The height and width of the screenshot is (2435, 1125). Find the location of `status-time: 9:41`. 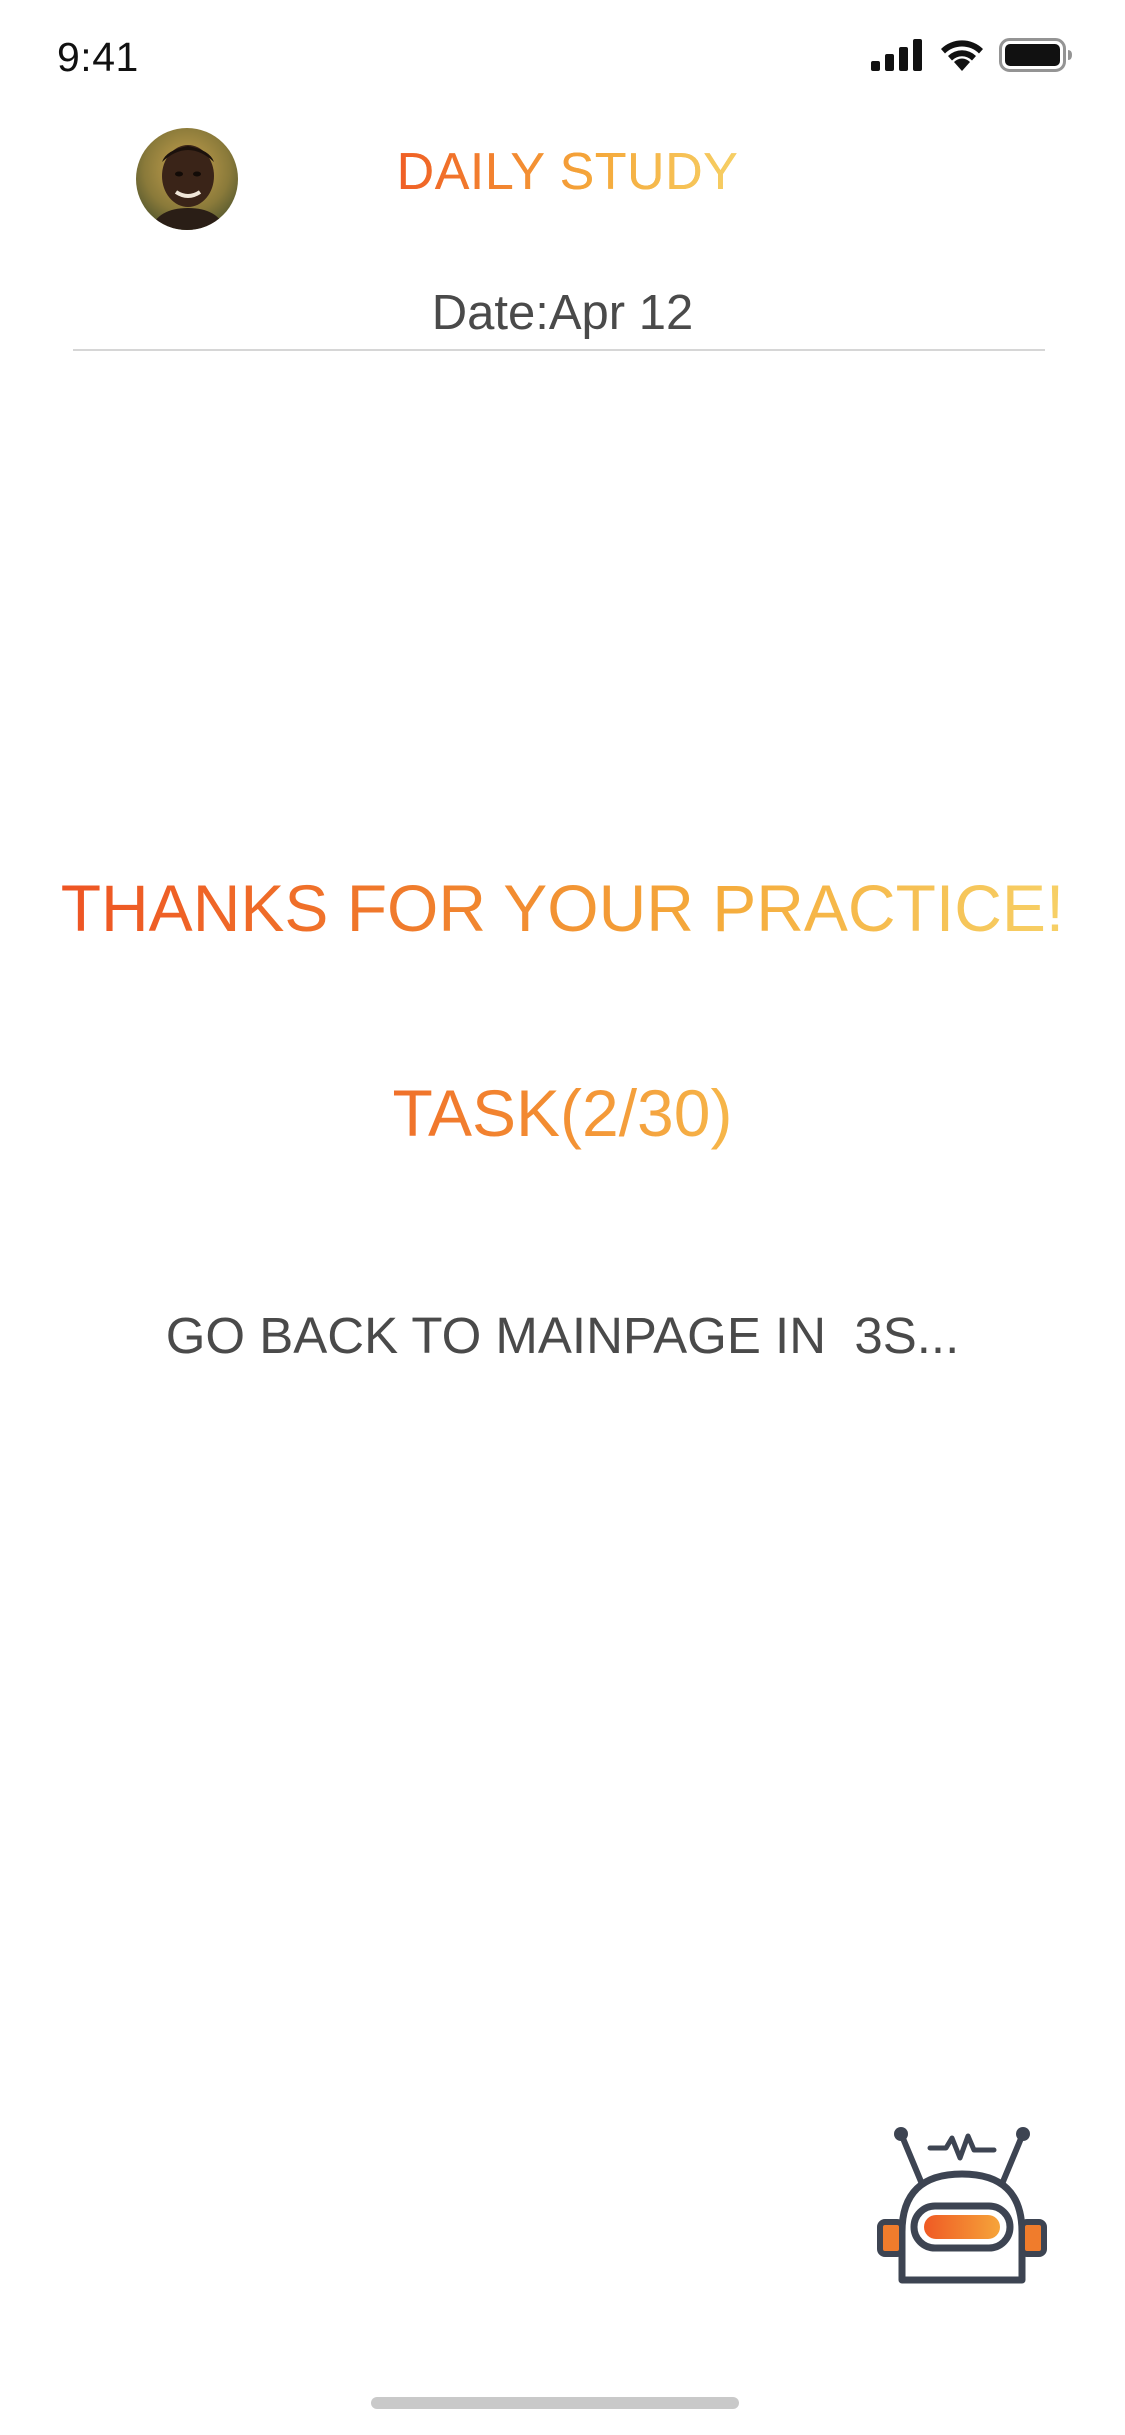

status-time: 9:41 is located at coordinates (98, 57).